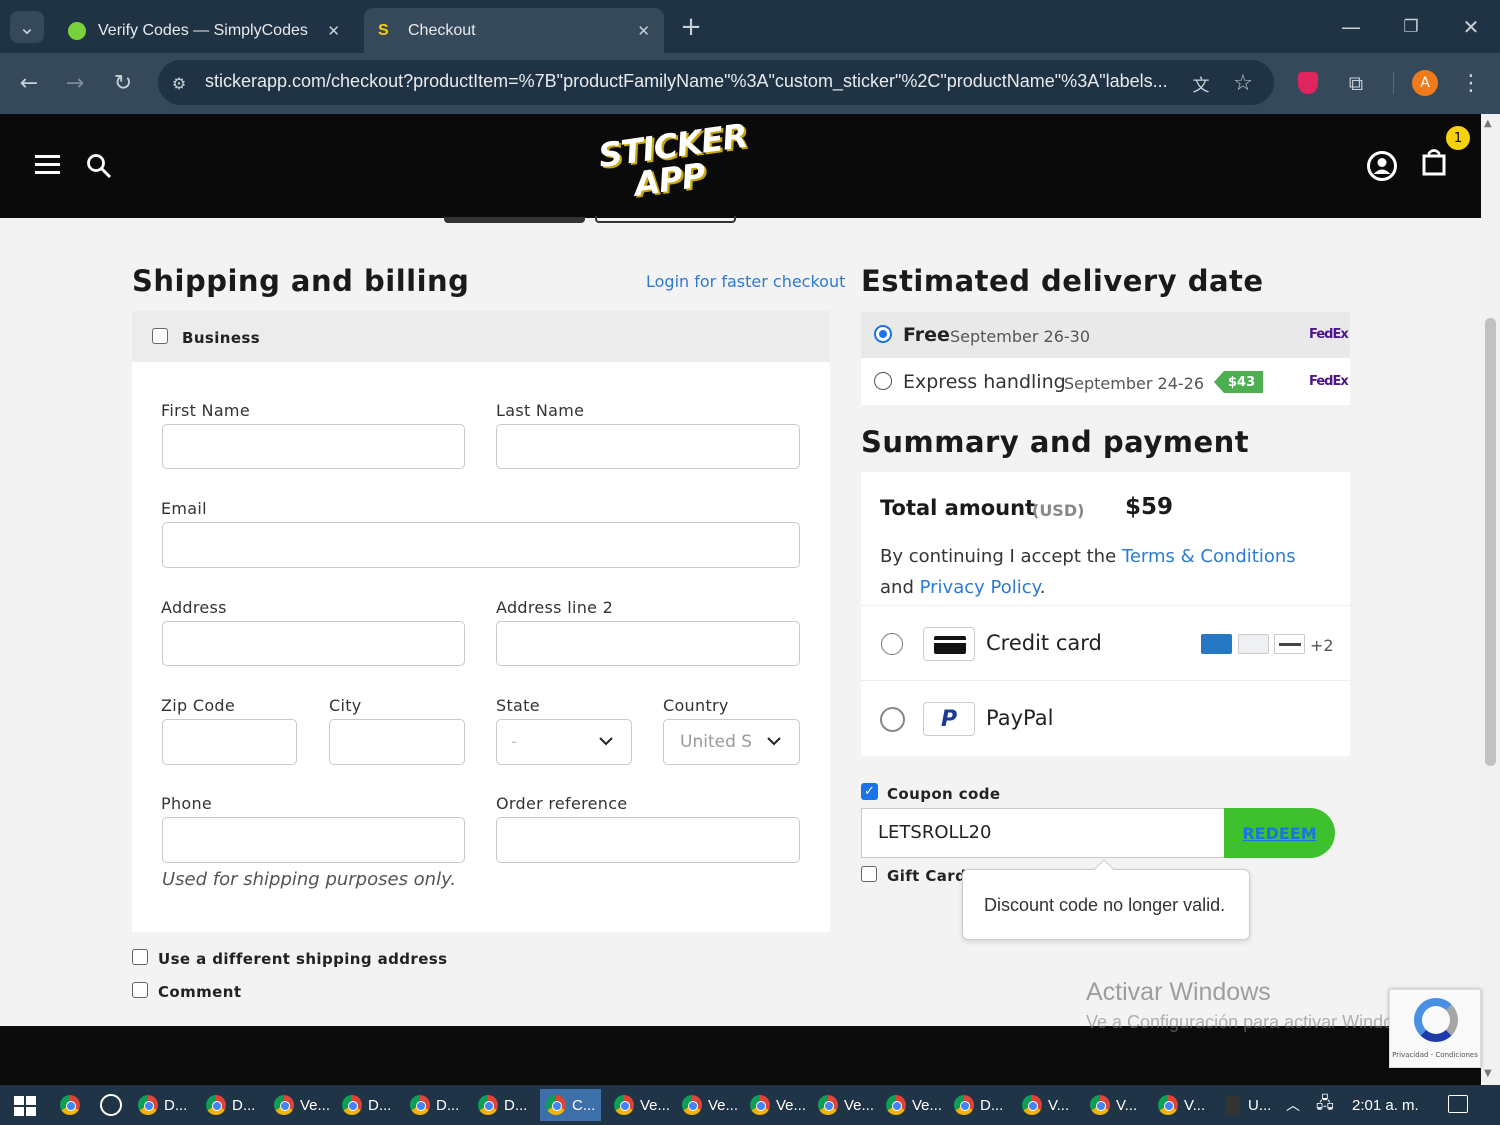  I want to click on order-reference-field, so click(648, 840).